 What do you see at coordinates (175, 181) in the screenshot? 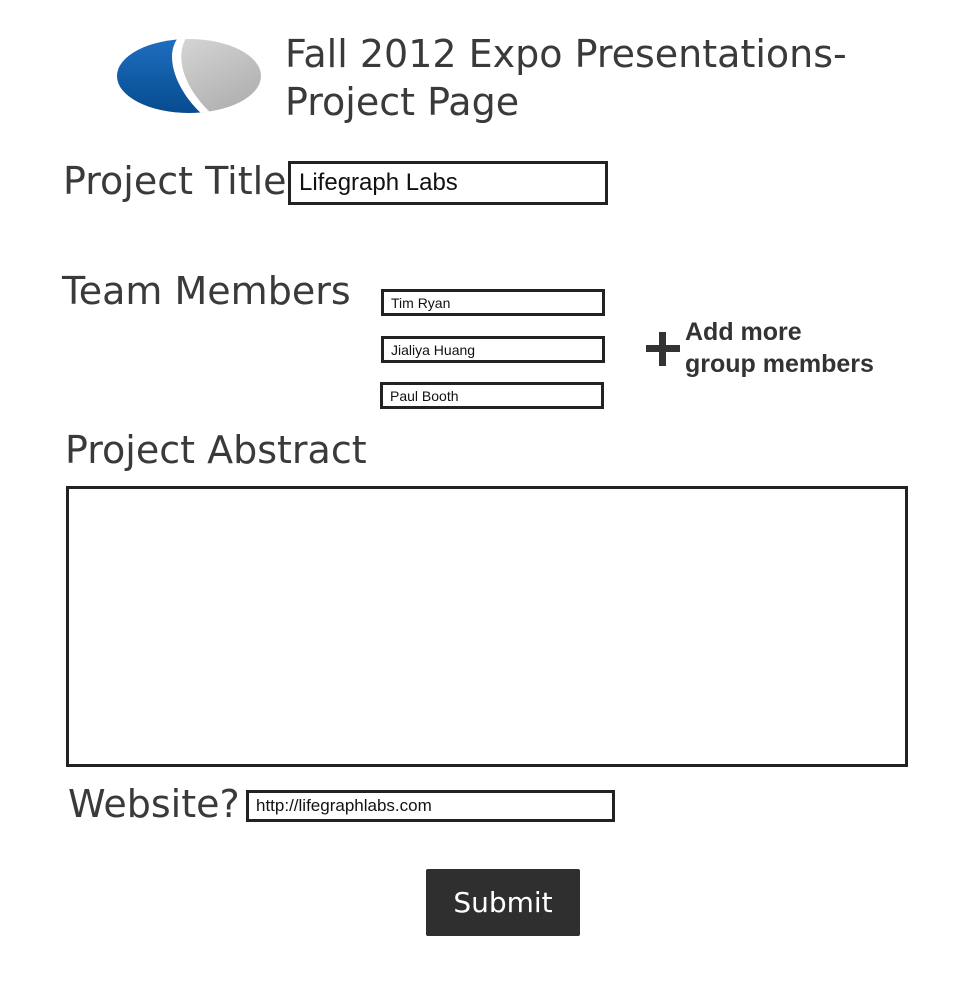
I see `project-title-label: Project Title` at bounding box center [175, 181].